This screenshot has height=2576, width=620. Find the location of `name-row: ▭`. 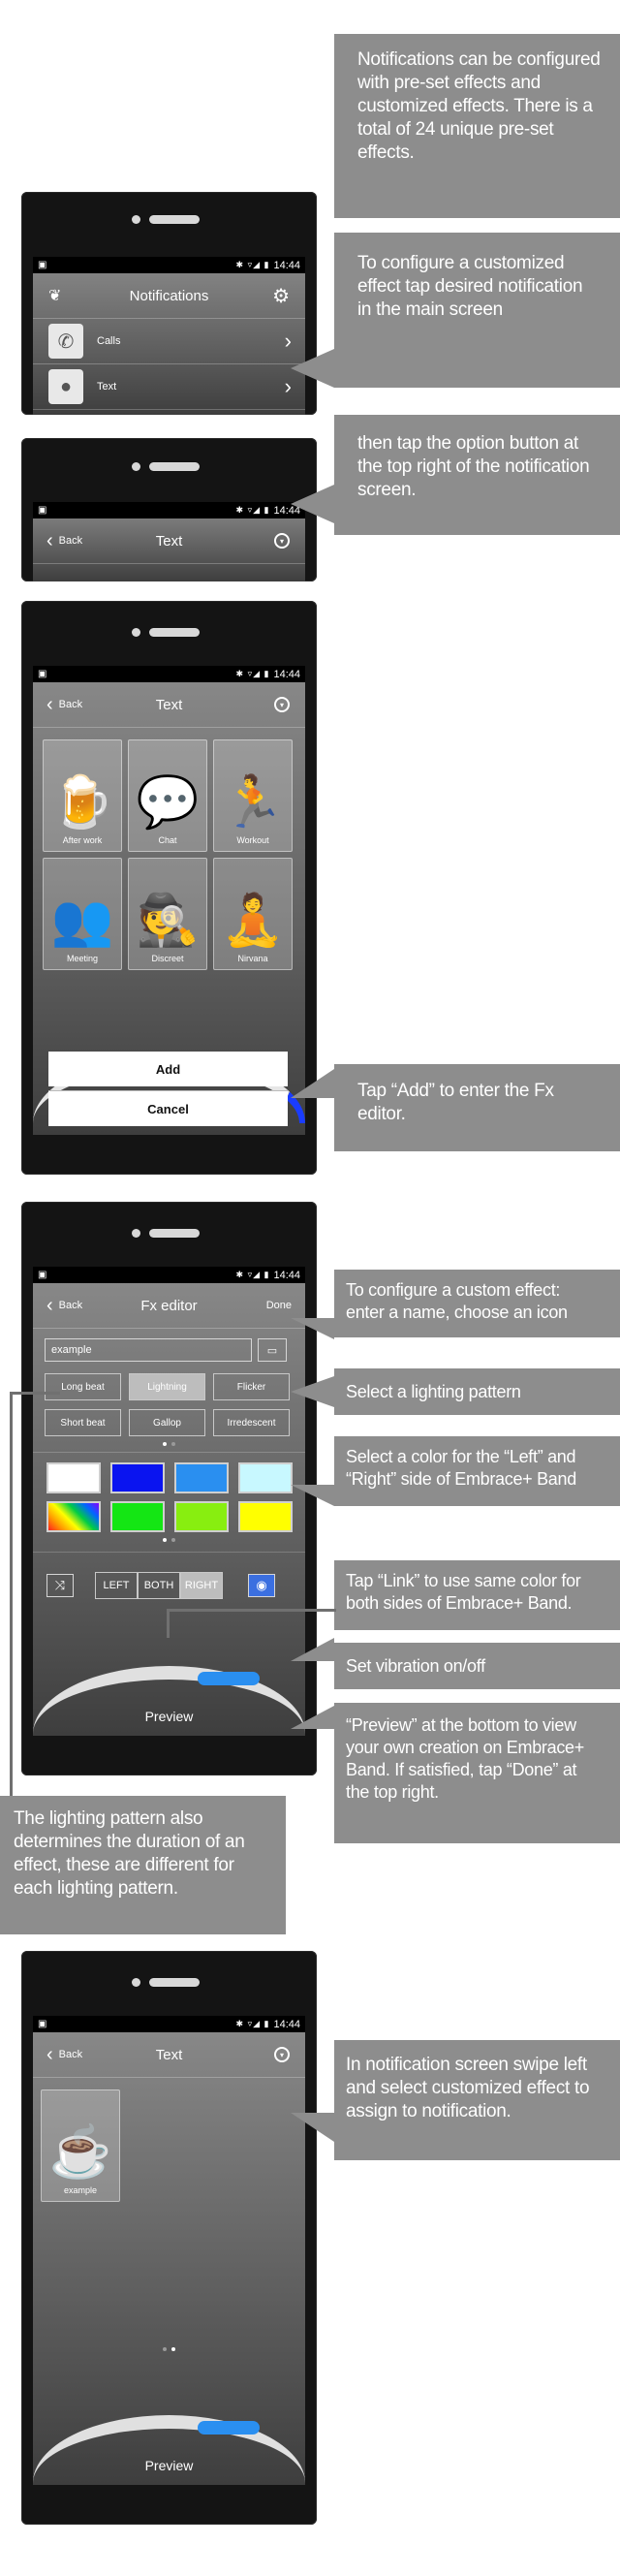

name-row: ▭ is located at coordinates (169, 1345).